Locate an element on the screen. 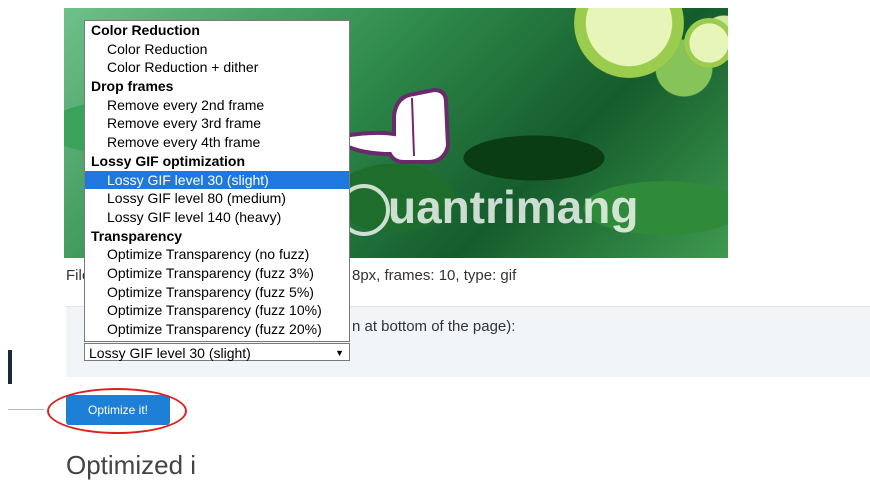 The width and height of the screenshot is (870, 481). option-remove-3rd-frame: Remove every 3rd frame is located at coordinates (217, 123).